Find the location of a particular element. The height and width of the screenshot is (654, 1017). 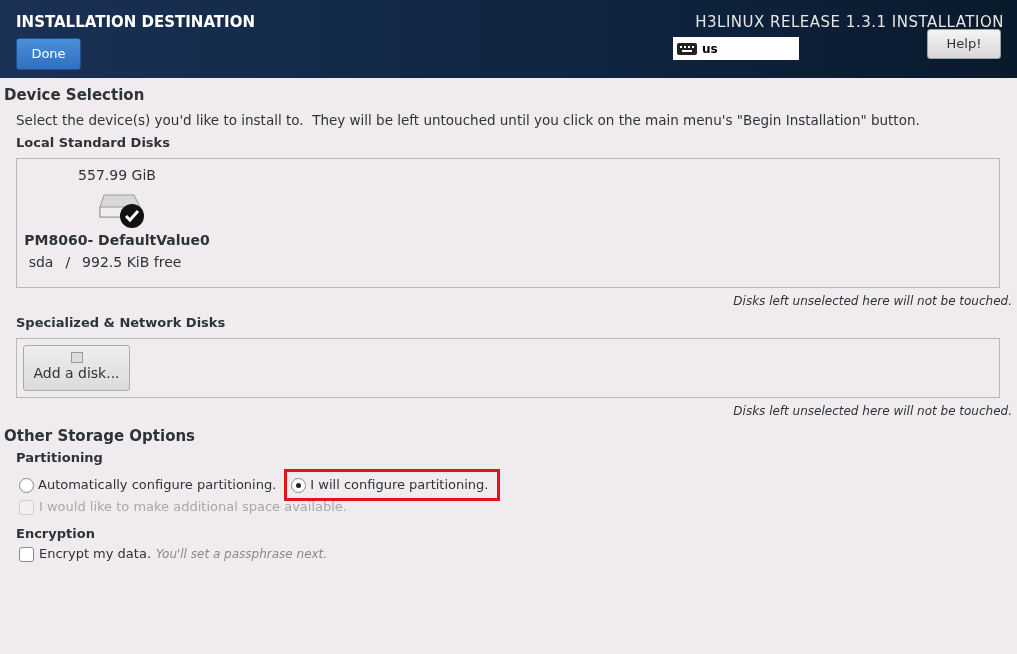

help-button: Help! is located at coordinates (964, 44).